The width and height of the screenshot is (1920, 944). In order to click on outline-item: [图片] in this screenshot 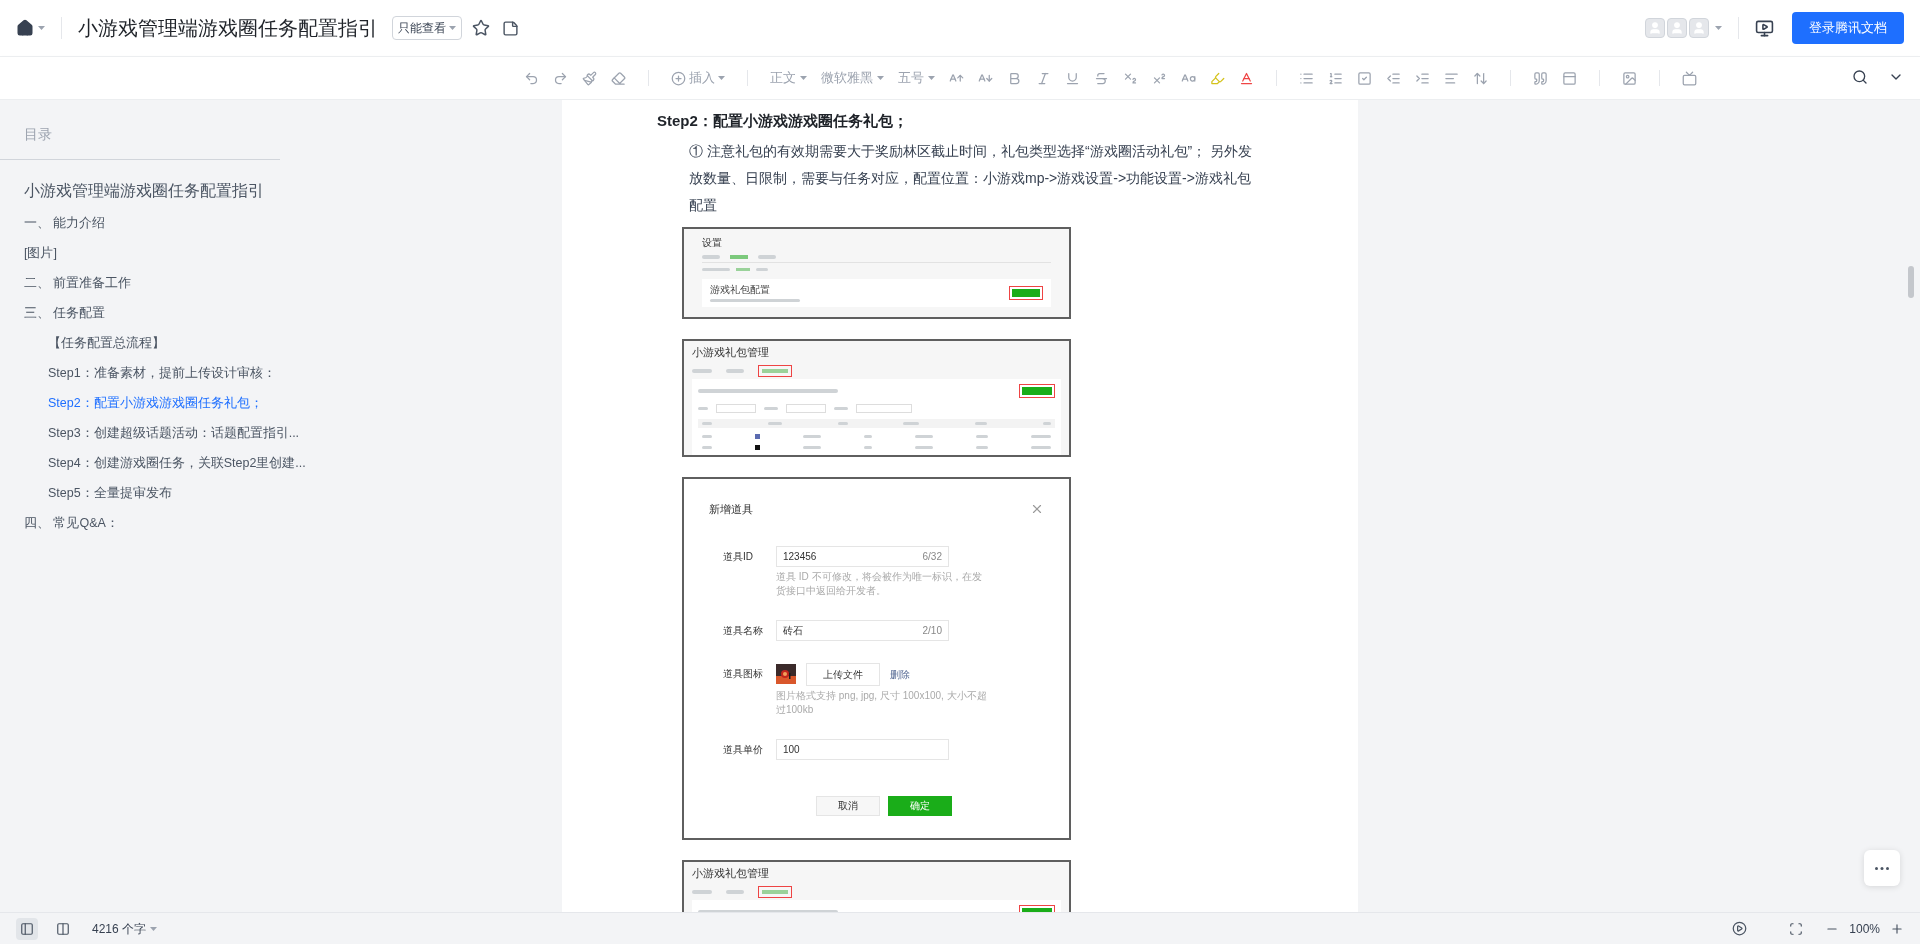, I will do `click(40, 253)`.